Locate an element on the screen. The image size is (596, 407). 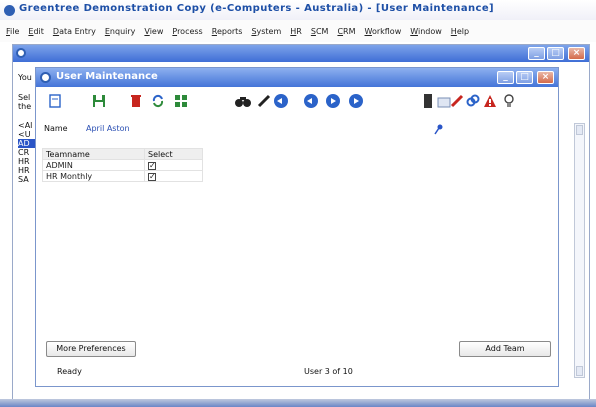
last-record-icon is located at coordinates (356, 101).